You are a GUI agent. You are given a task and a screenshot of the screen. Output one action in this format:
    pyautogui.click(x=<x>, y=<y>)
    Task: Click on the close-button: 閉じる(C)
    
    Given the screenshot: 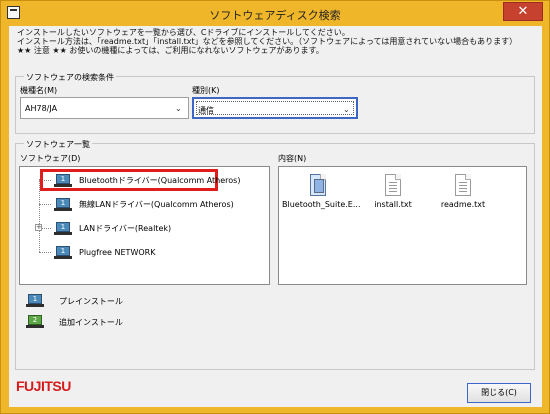 What is the action you would take?
    pyautogui.click(x=499, y=393)
    